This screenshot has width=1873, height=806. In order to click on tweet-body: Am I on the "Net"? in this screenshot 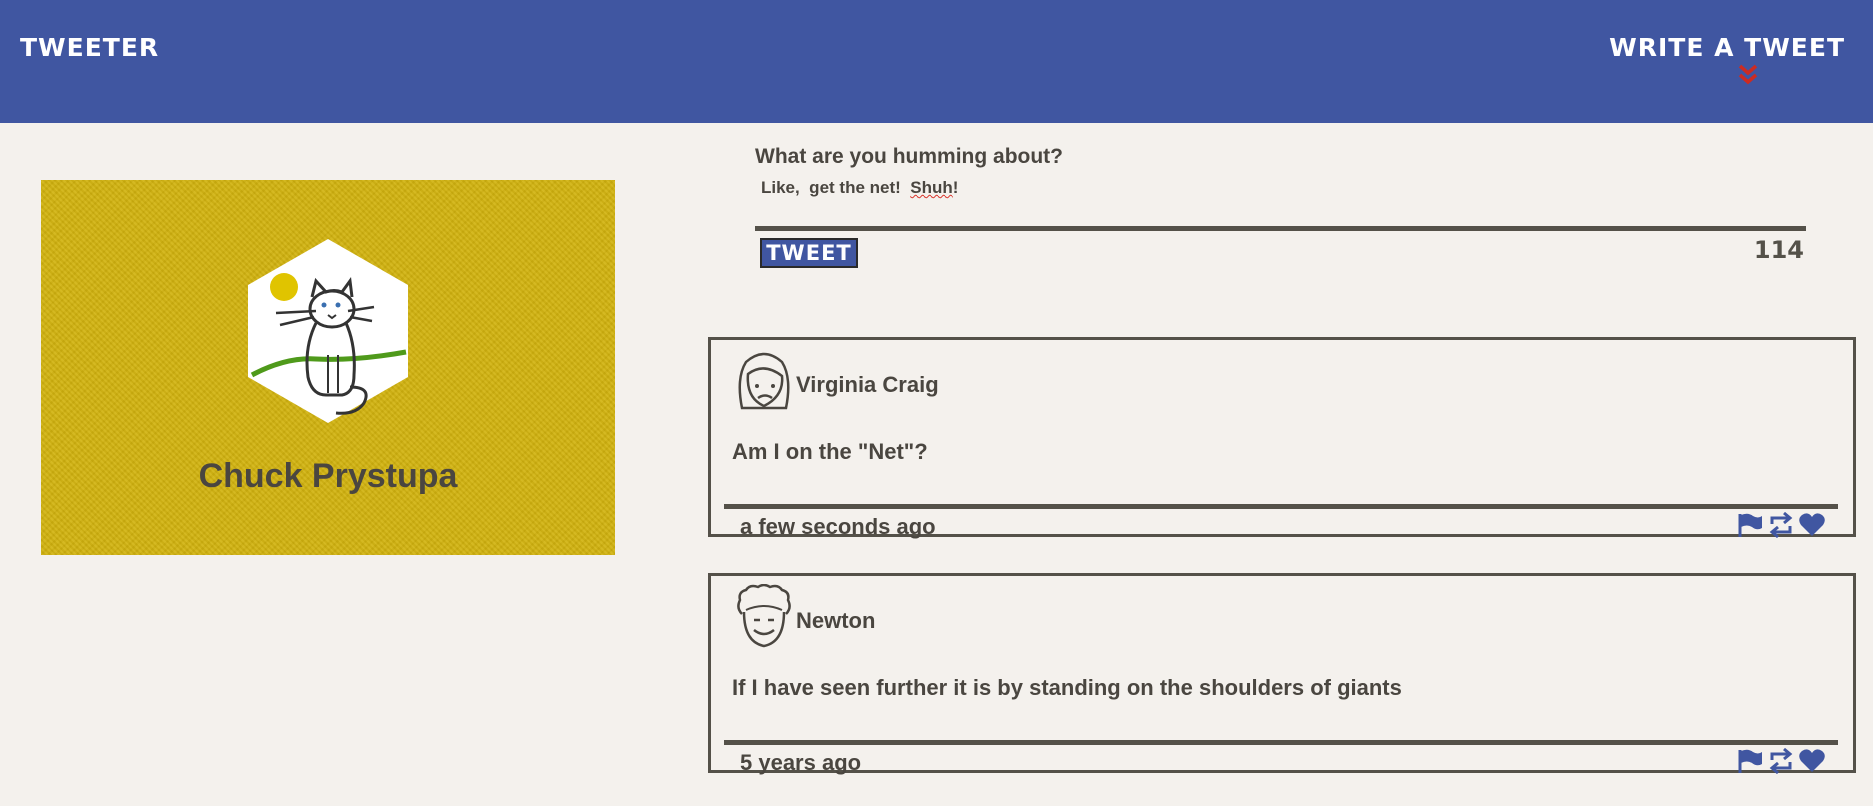, I will do `click(830, 451)`.